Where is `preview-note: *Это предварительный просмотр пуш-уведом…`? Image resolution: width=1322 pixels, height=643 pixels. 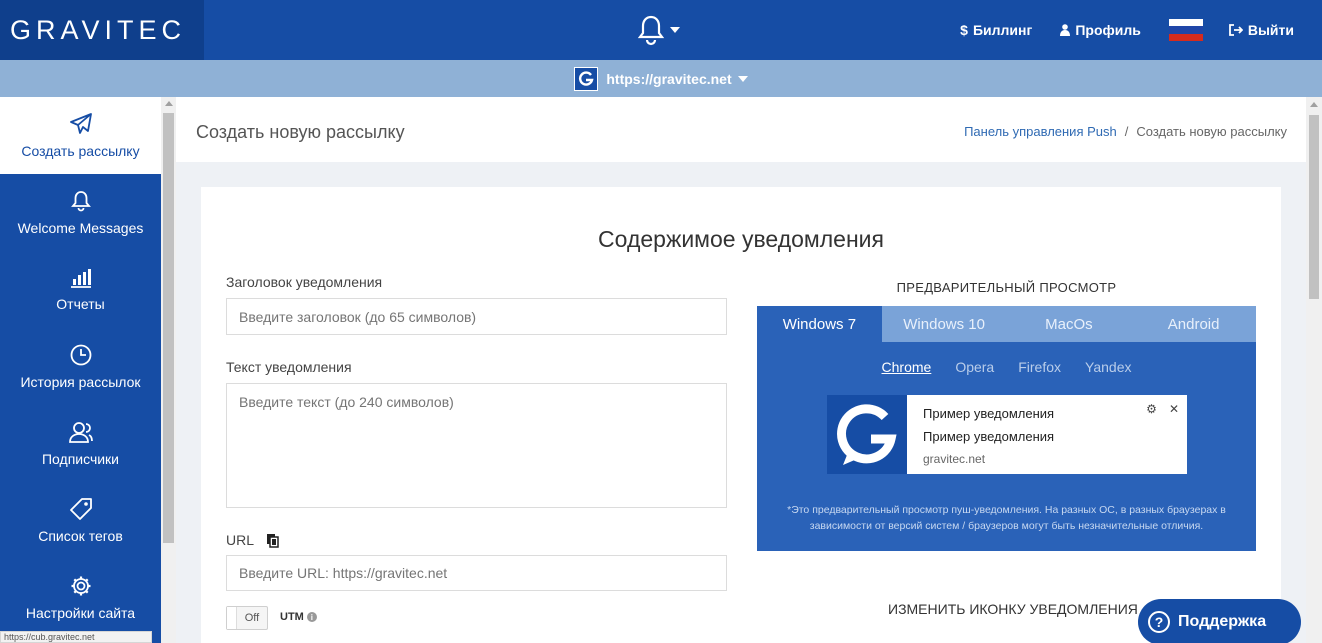 preview-note: *Это предварительный просмотр пуш-уведом… is located at coordinates (1006, 518).